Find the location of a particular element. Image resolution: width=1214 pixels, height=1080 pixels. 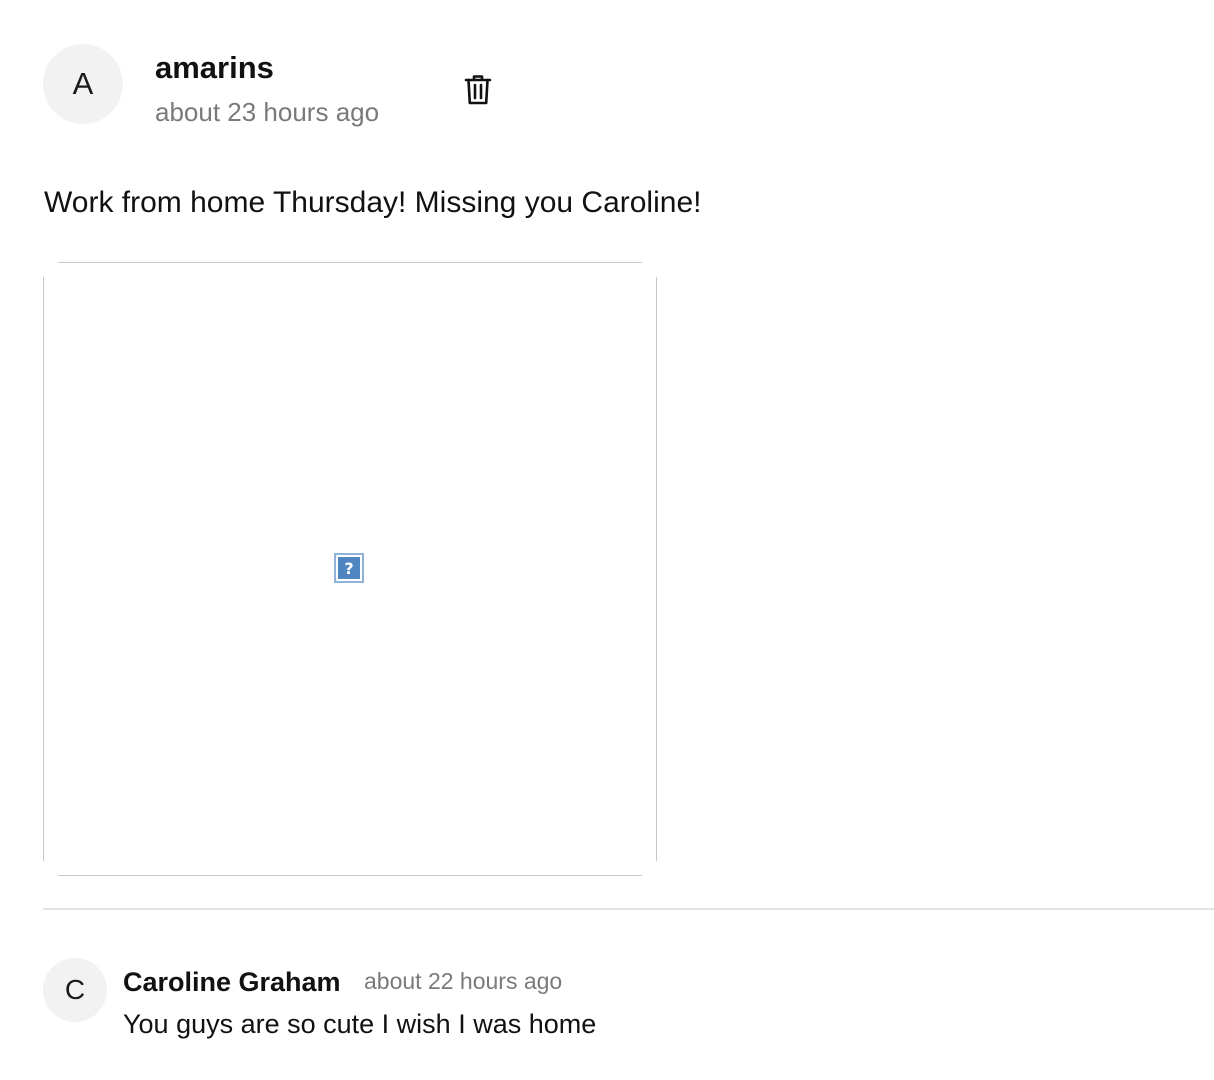

author-username: amarins is located at coordinates (214, 68).